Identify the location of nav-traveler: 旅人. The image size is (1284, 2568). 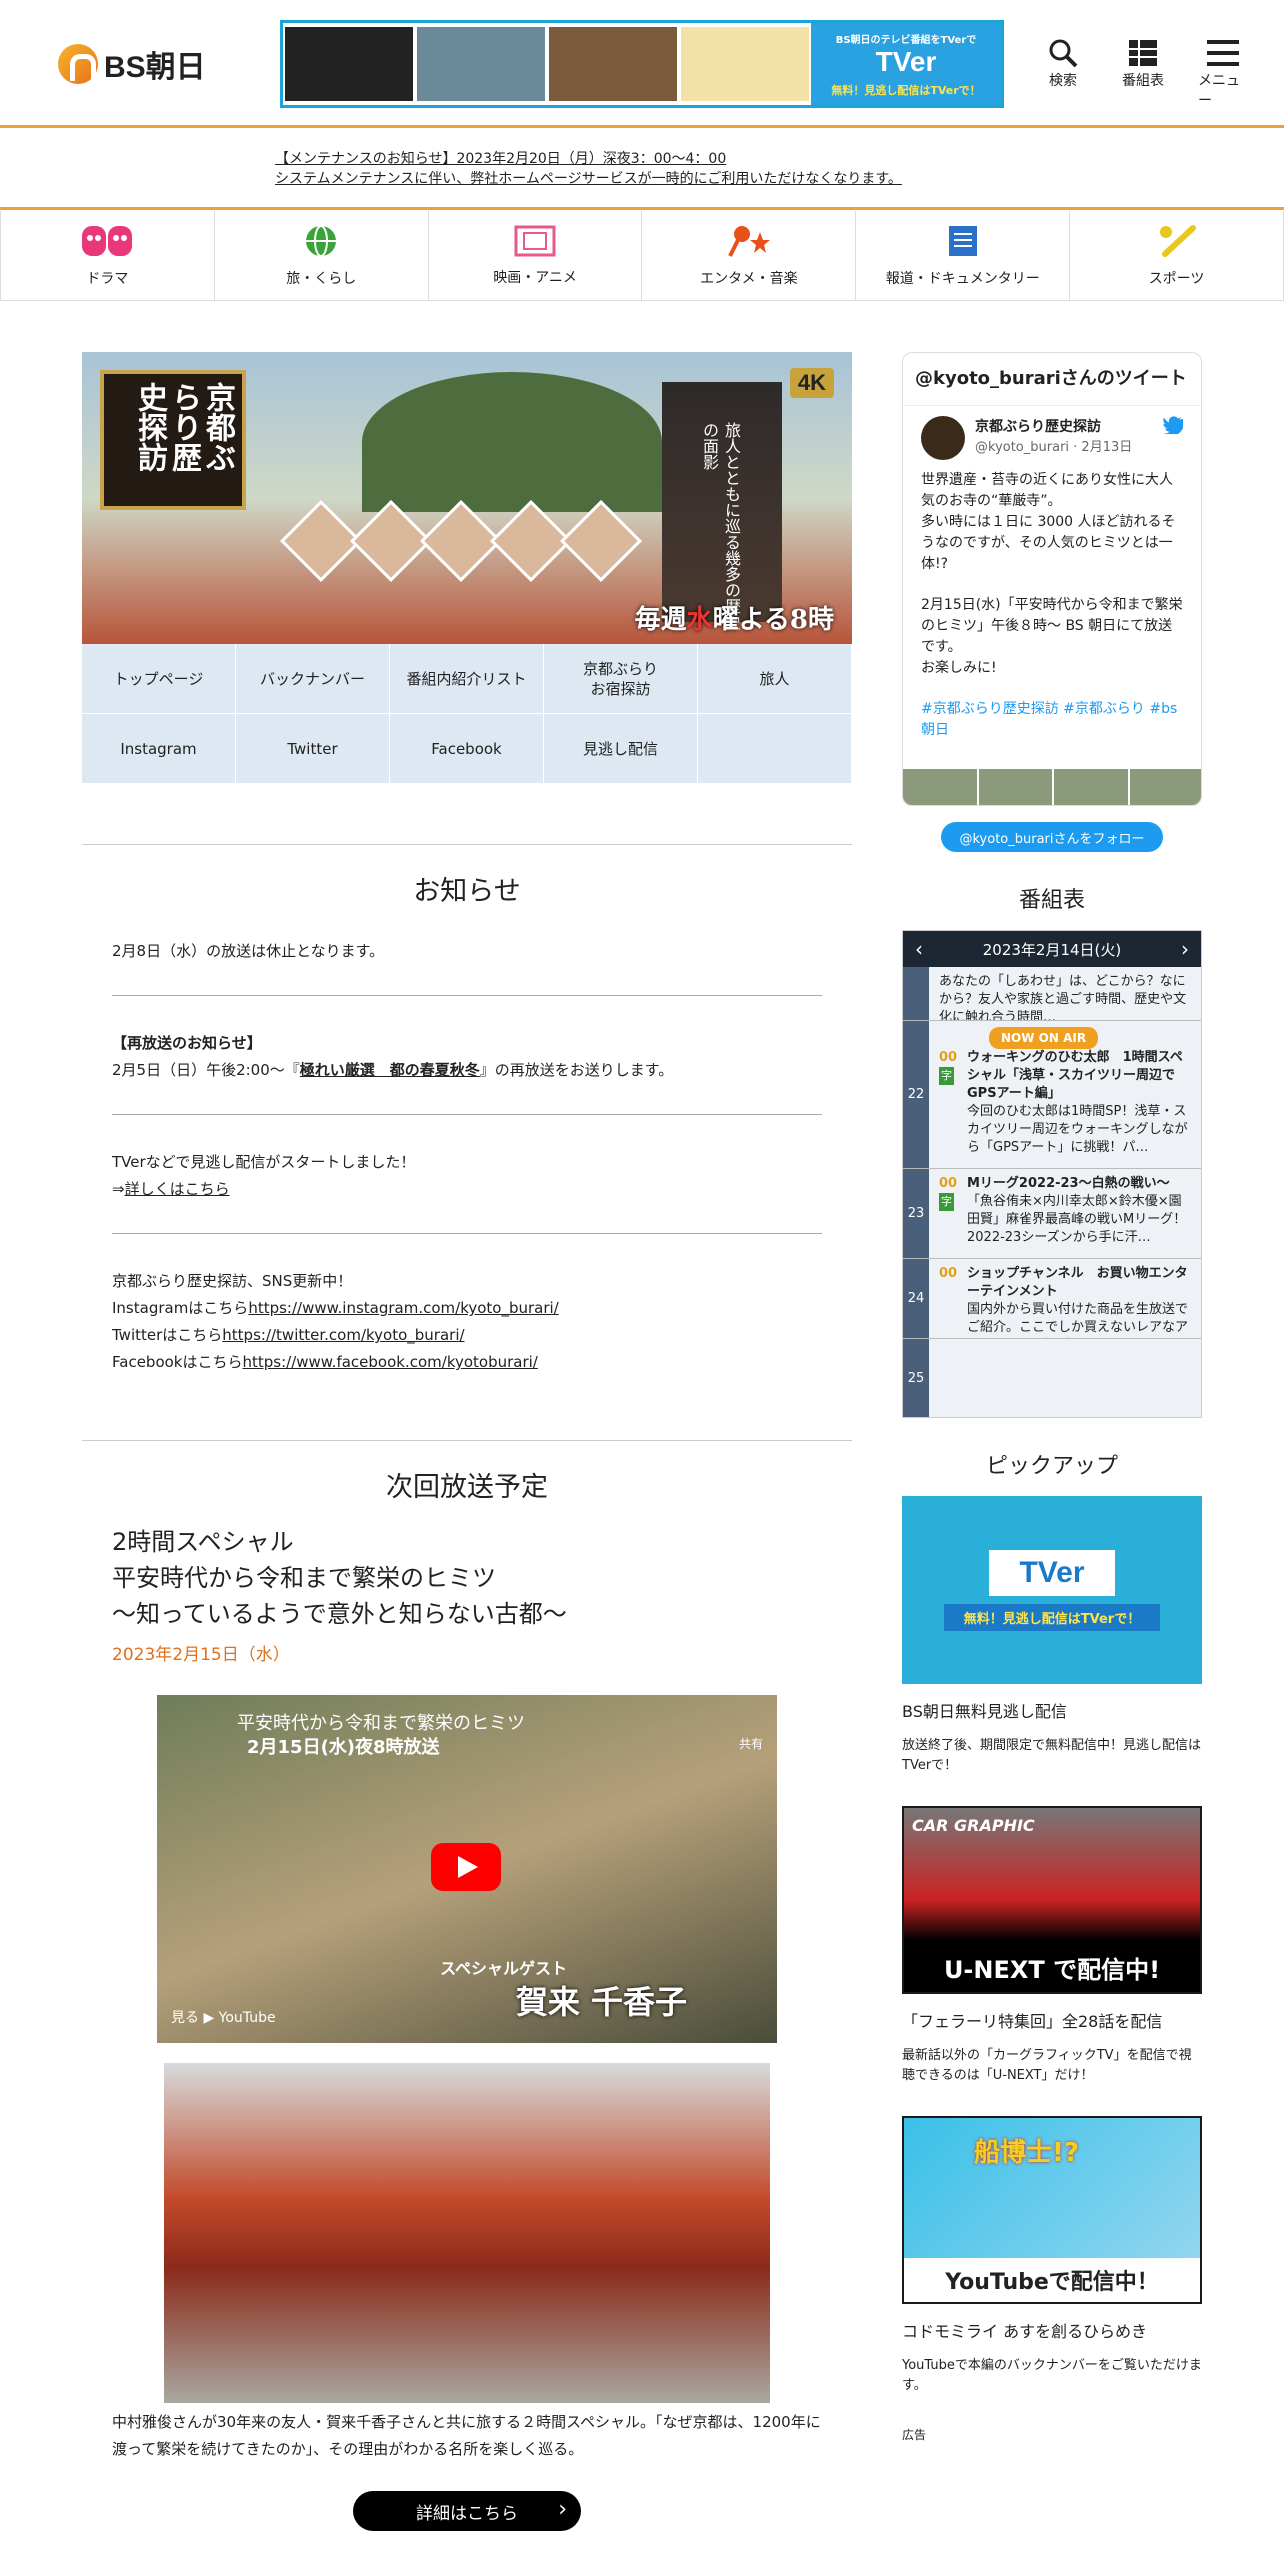
(775, 679).